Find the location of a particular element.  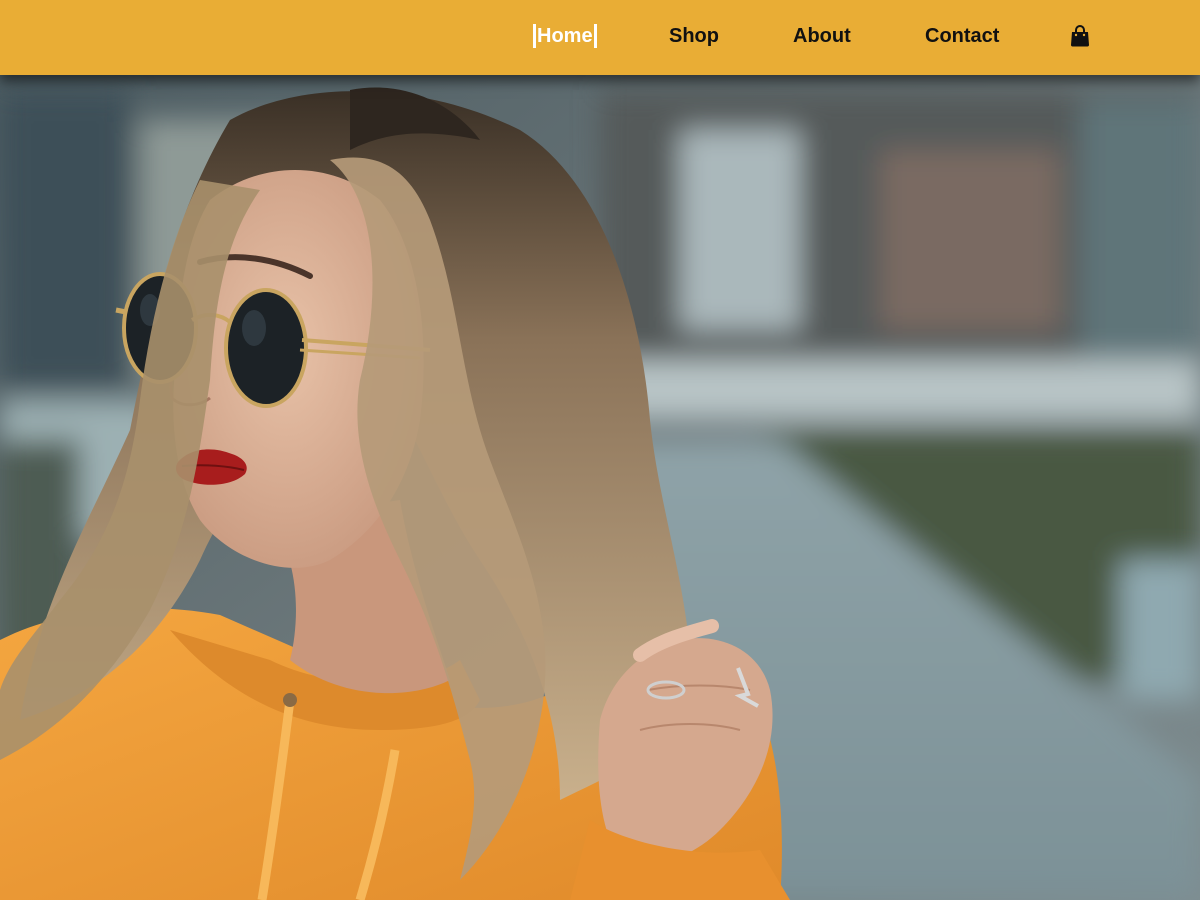

cart-button is located at coordinates (1080, 36).